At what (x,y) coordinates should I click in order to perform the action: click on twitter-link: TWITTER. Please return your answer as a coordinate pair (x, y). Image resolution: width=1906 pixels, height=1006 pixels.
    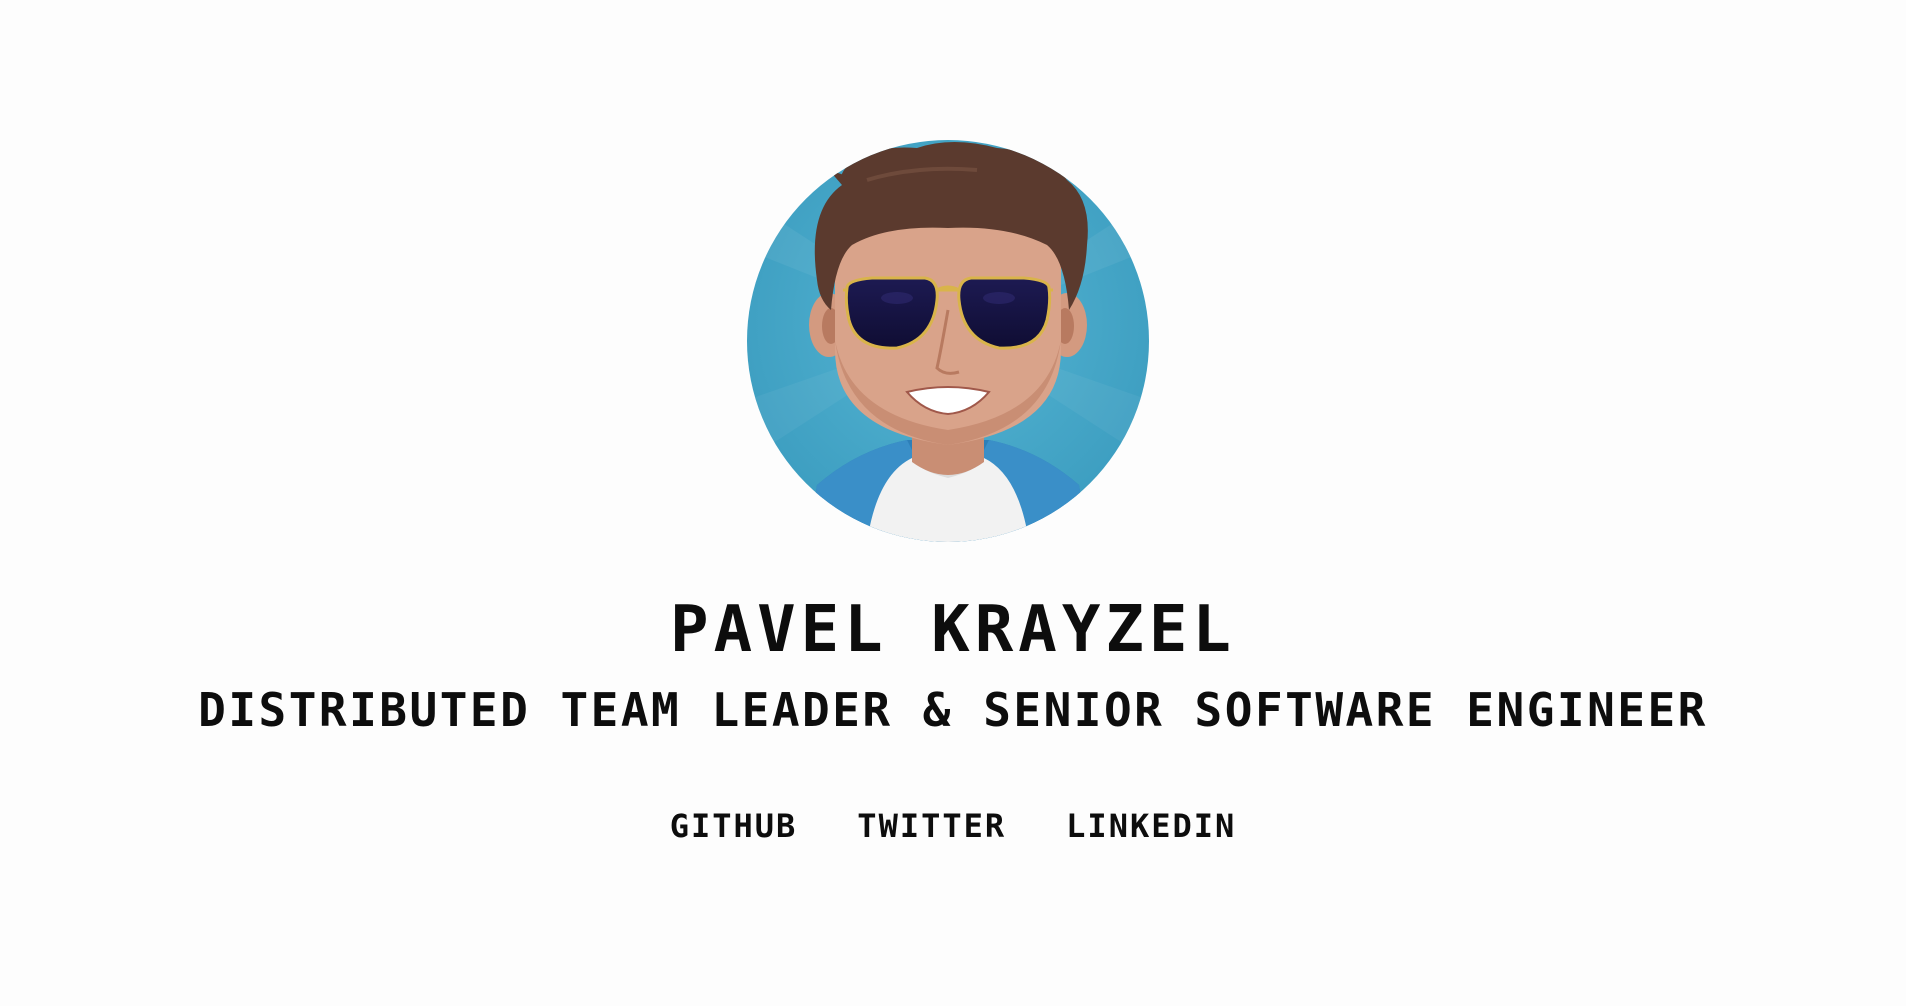
    Looking at the image, I should click on (931, 826).